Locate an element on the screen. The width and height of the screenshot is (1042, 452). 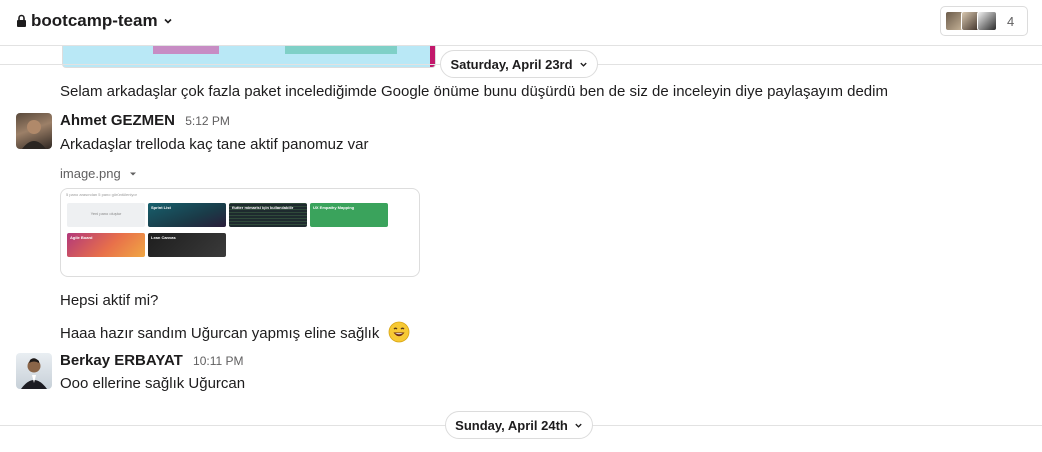
board-tile: Yeni pano oluştur is located at coordinates (106, 215).